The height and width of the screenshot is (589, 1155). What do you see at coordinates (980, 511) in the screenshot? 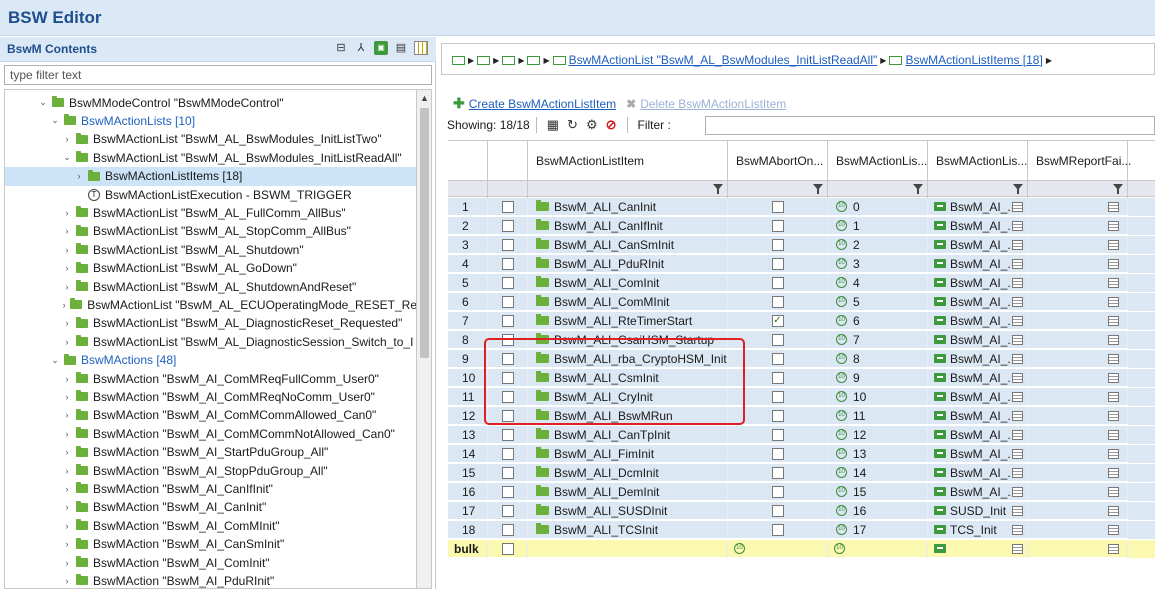
I see `action-reference: SUSD_Init` at bounding box center [980, 511].